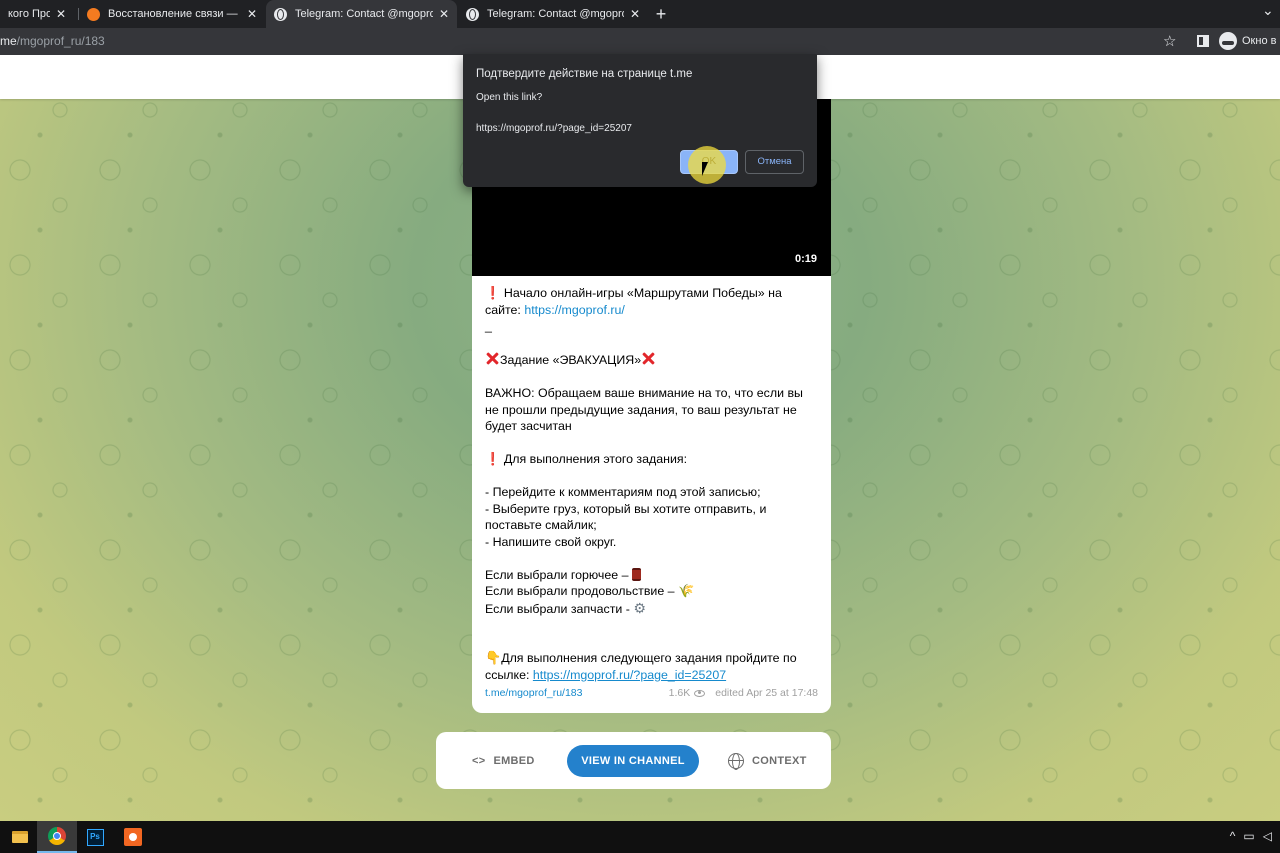  I want to click on app-button, so click(133, 837).